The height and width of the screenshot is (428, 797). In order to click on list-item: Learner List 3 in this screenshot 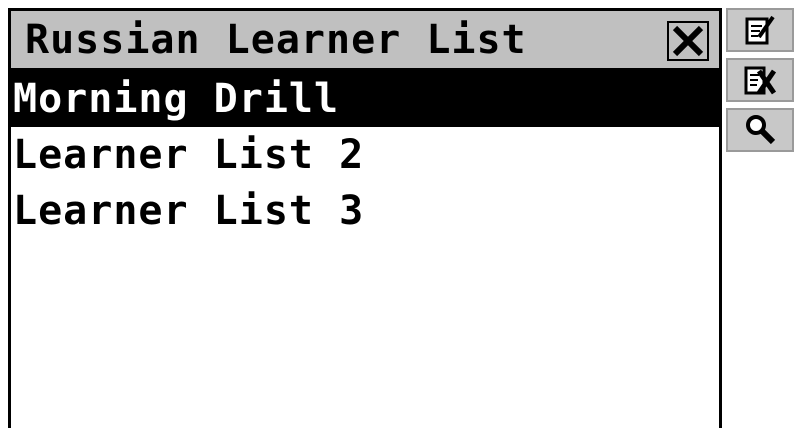, I will do `click(365, 211)`.